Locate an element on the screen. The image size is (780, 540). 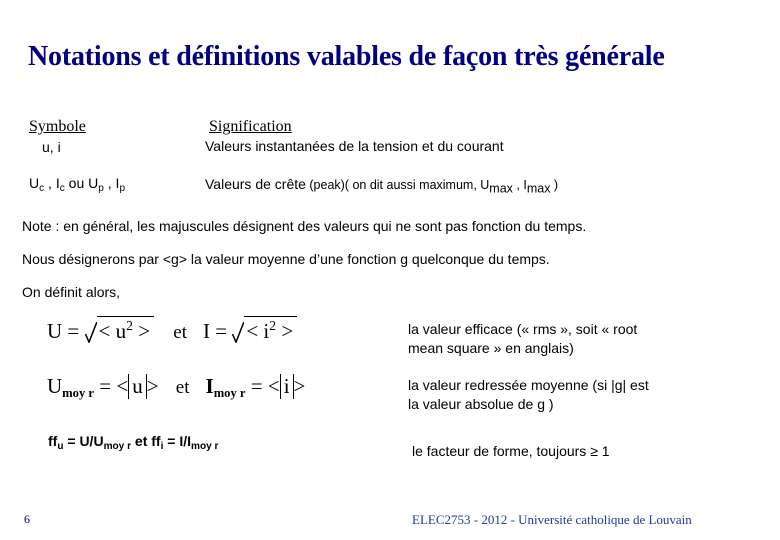
table-header-symbol: Symbole is located at coordinates (57, 126).